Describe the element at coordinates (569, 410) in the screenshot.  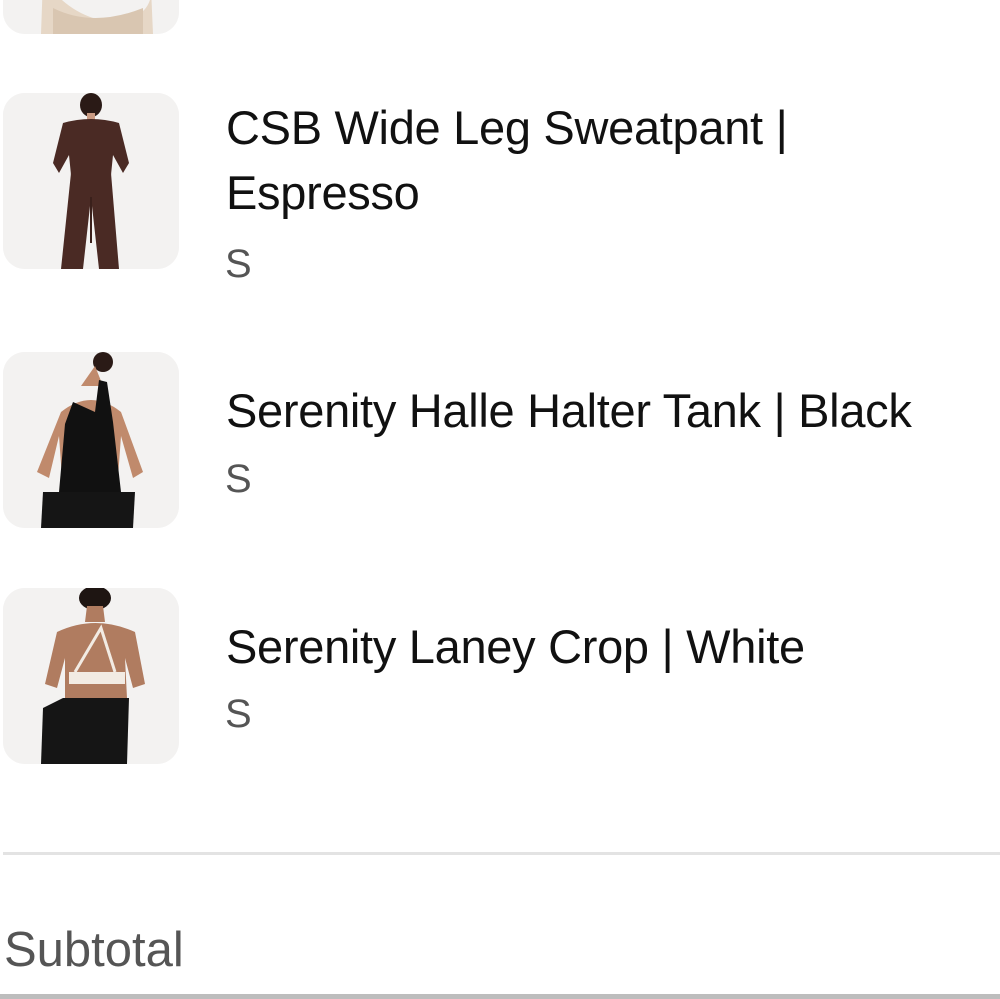
I see `cart-item-title: Serenity Halle Halter Tank | Black` at that location.